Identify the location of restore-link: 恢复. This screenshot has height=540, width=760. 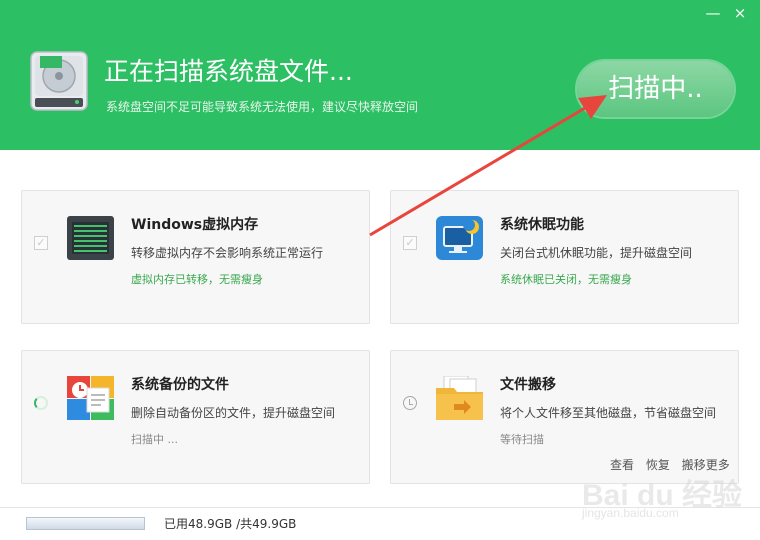
(658, 465).